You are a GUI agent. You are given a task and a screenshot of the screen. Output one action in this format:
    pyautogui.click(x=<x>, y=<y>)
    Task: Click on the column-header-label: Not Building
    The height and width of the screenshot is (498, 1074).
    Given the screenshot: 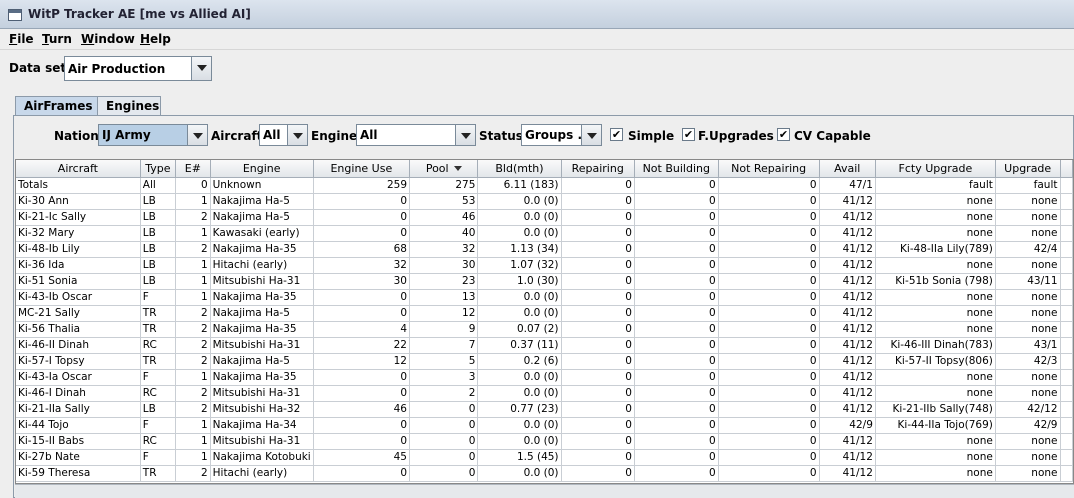 What is the action you would take?
    pyautogui.click(x=676, y=168)
    